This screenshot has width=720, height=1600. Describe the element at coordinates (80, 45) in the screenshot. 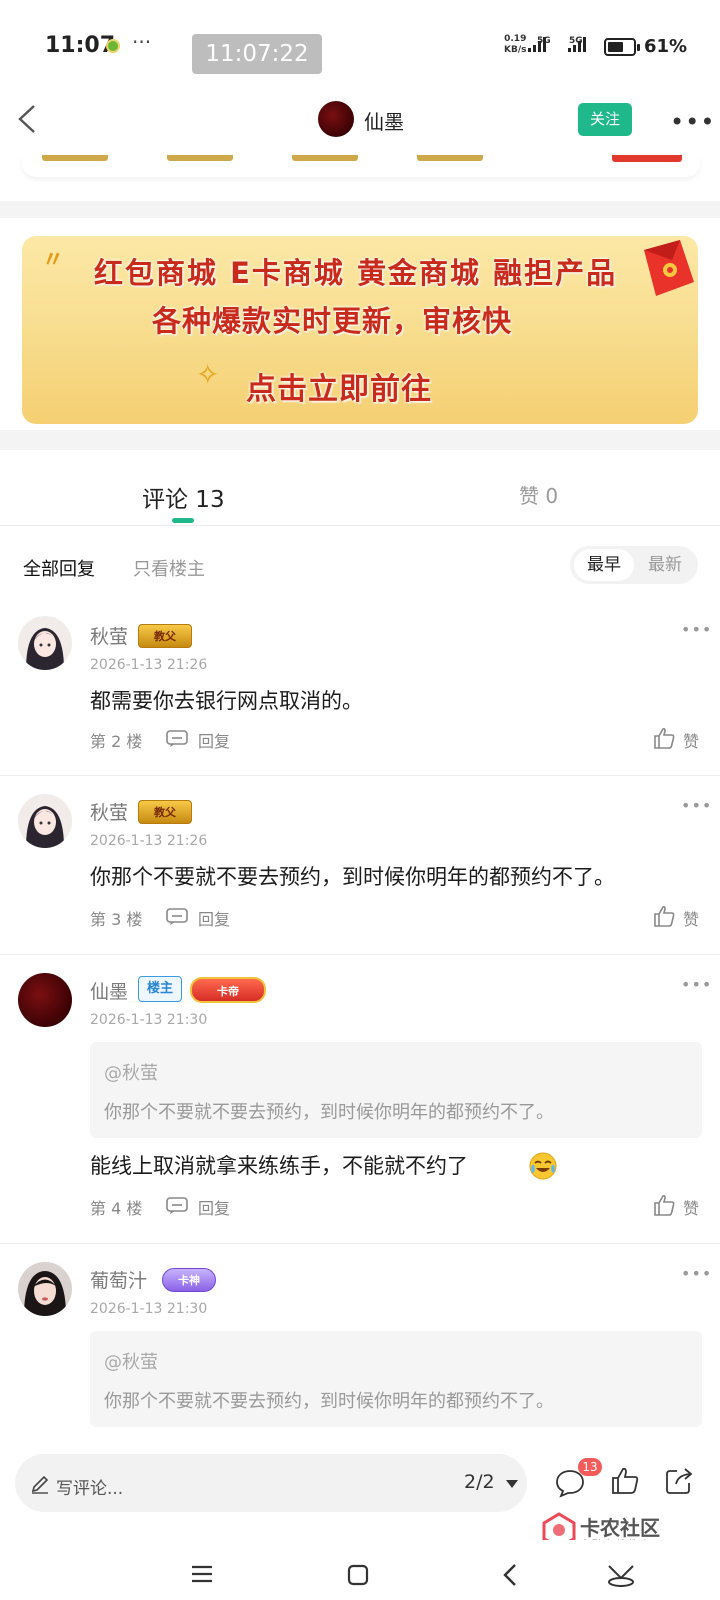

I see `status-clock: 11:07` at that location.